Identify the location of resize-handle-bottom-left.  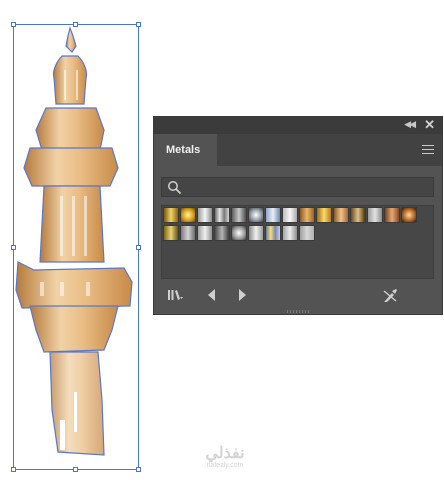
(13, 469).